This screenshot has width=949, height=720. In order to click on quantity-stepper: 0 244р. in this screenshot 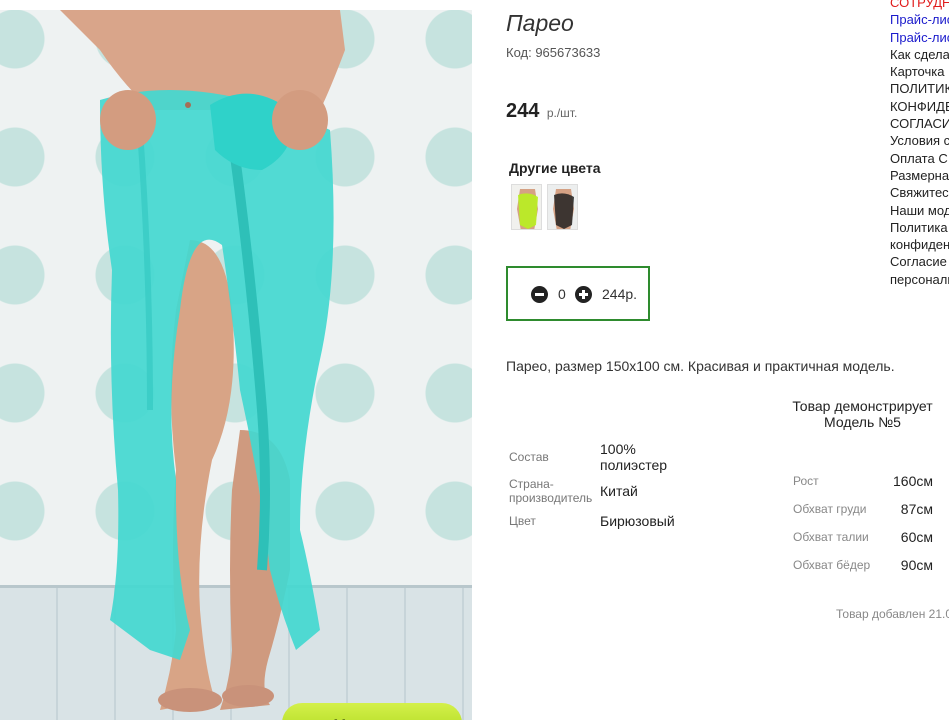, I will do `click(578, 293)`.